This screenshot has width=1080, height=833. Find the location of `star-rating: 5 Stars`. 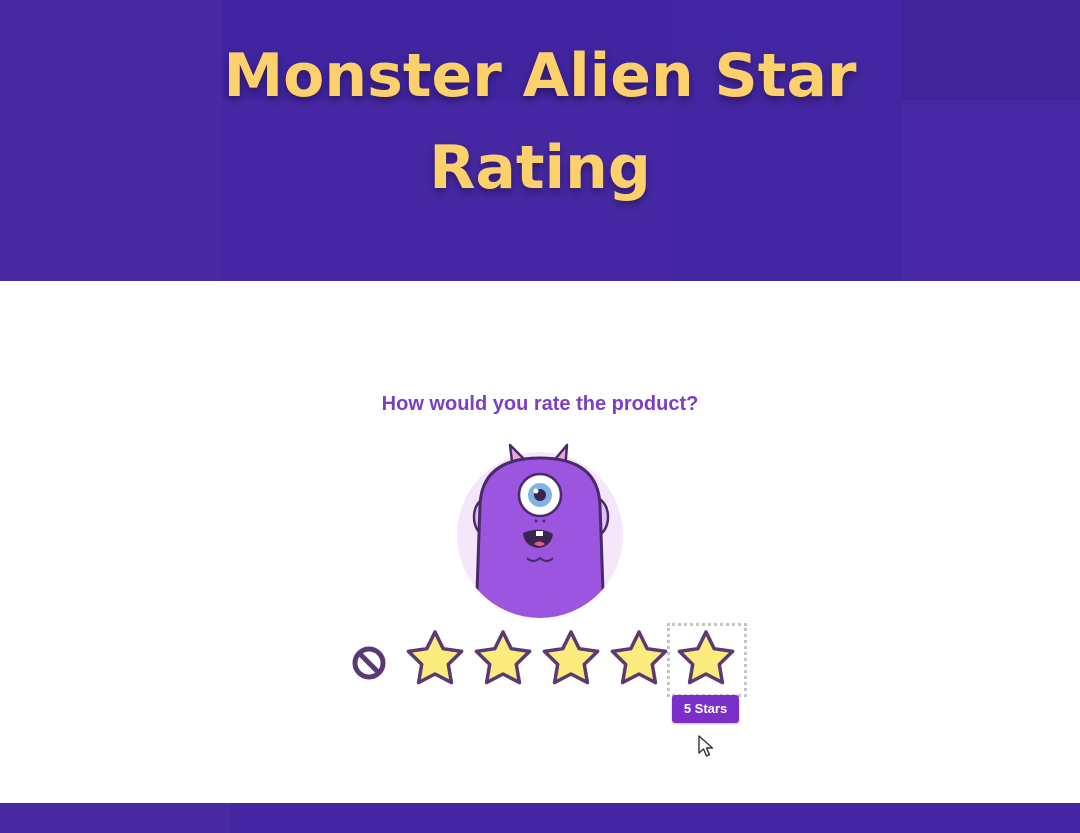

star-rating: 5 Stars is located at coordinates (540, 680).